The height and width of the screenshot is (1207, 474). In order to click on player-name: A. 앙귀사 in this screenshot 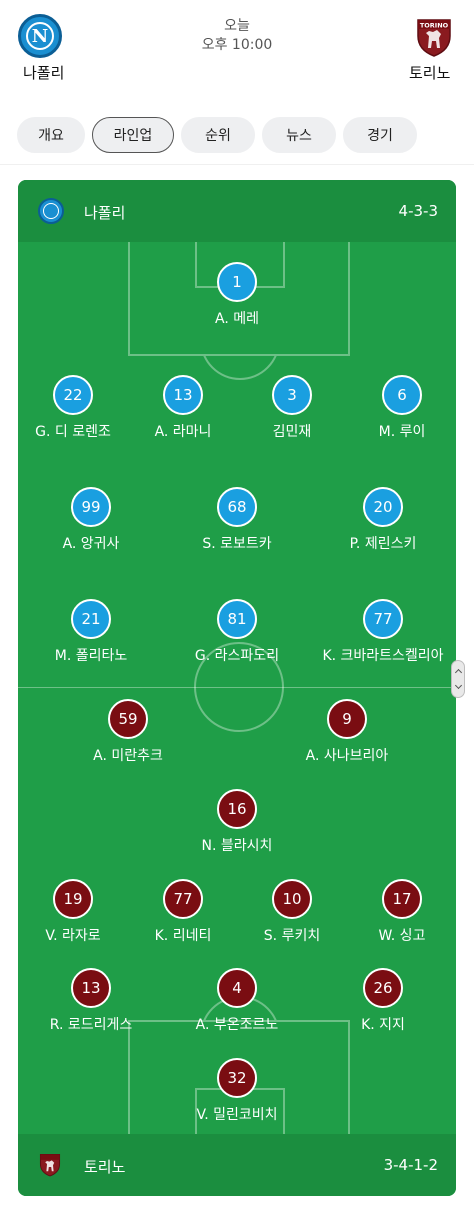, I will do `click(91, 544)`.